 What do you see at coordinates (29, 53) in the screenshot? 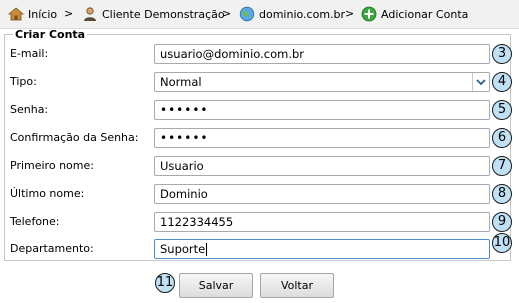
I see `email-label: E-mail:` at bounding box center [29, 53].